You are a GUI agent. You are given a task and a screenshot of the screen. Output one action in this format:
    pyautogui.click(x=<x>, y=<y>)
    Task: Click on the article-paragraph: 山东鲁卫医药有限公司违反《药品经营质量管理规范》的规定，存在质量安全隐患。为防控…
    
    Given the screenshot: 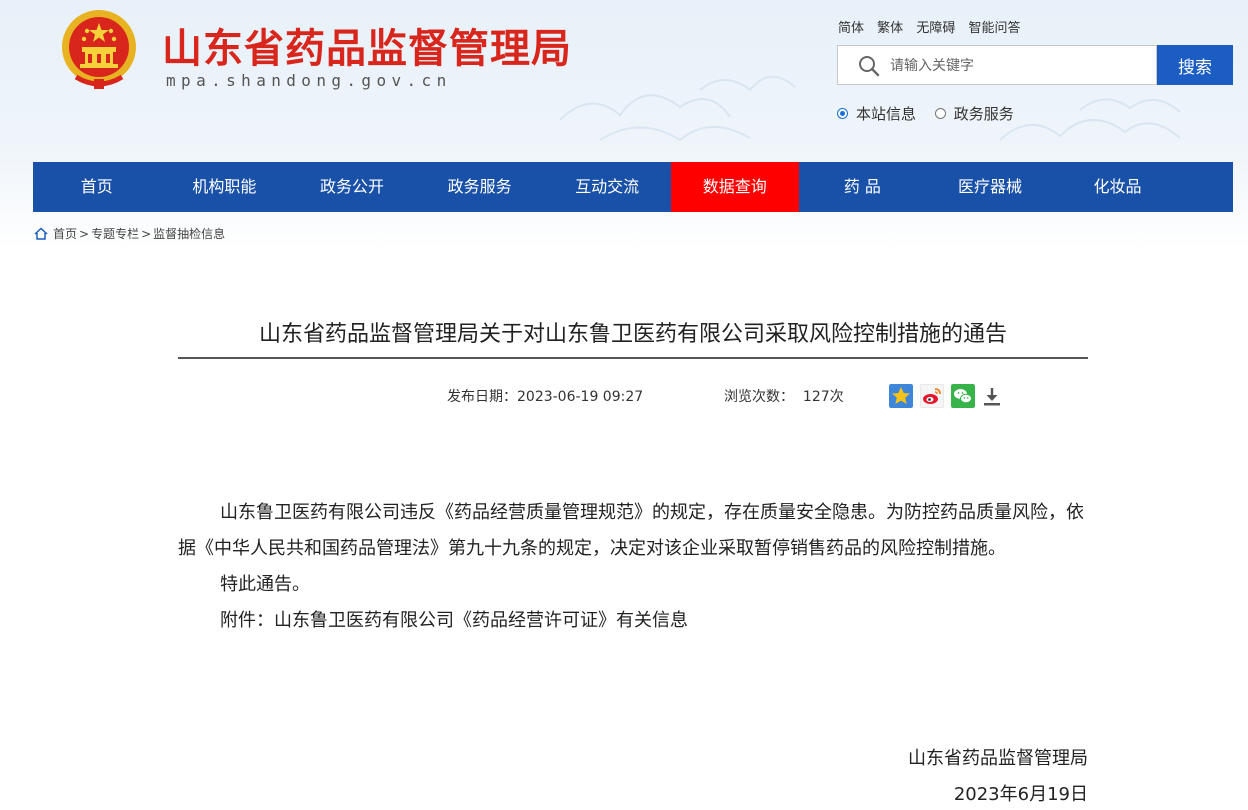 What is the action you would take?
    pyautogui.click(x=631, y=530)
    